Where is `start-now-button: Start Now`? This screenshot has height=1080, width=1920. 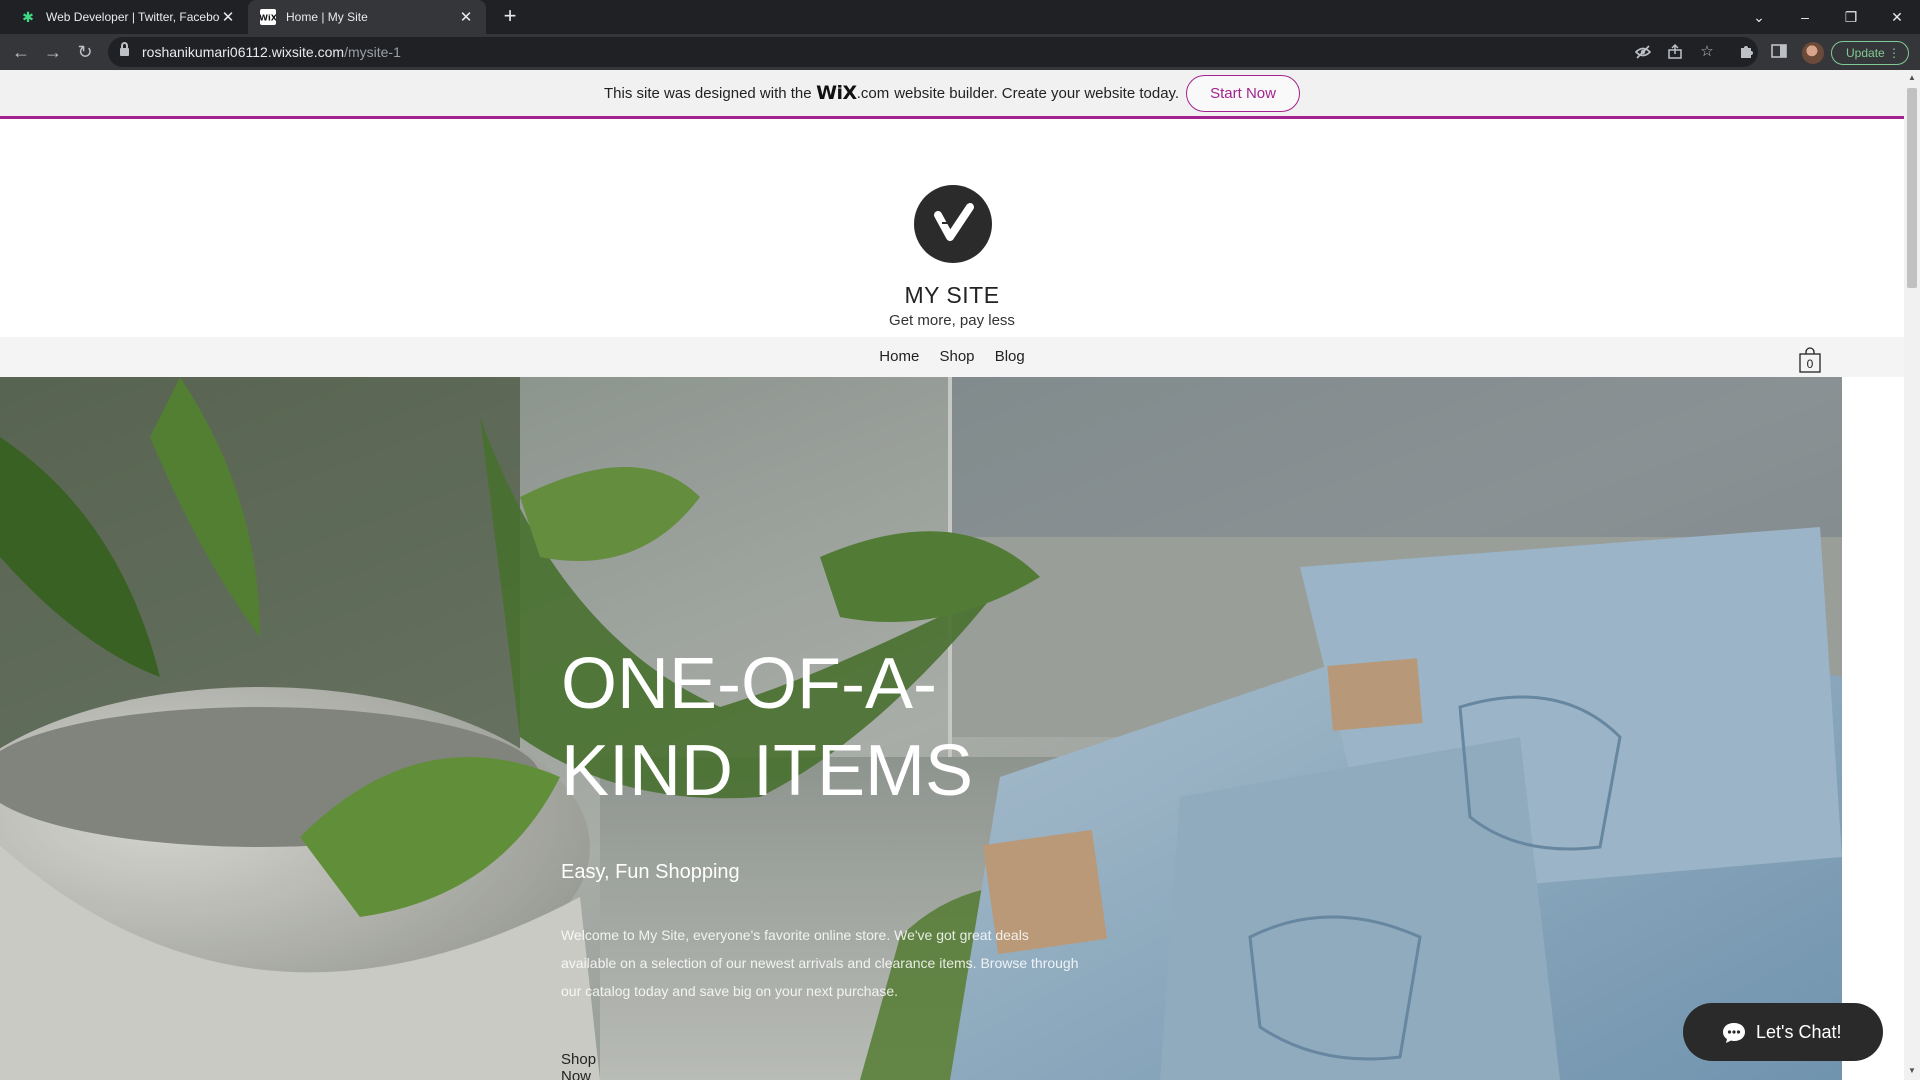 start-now-button: Start Now is located at coordinates (1243, 93).